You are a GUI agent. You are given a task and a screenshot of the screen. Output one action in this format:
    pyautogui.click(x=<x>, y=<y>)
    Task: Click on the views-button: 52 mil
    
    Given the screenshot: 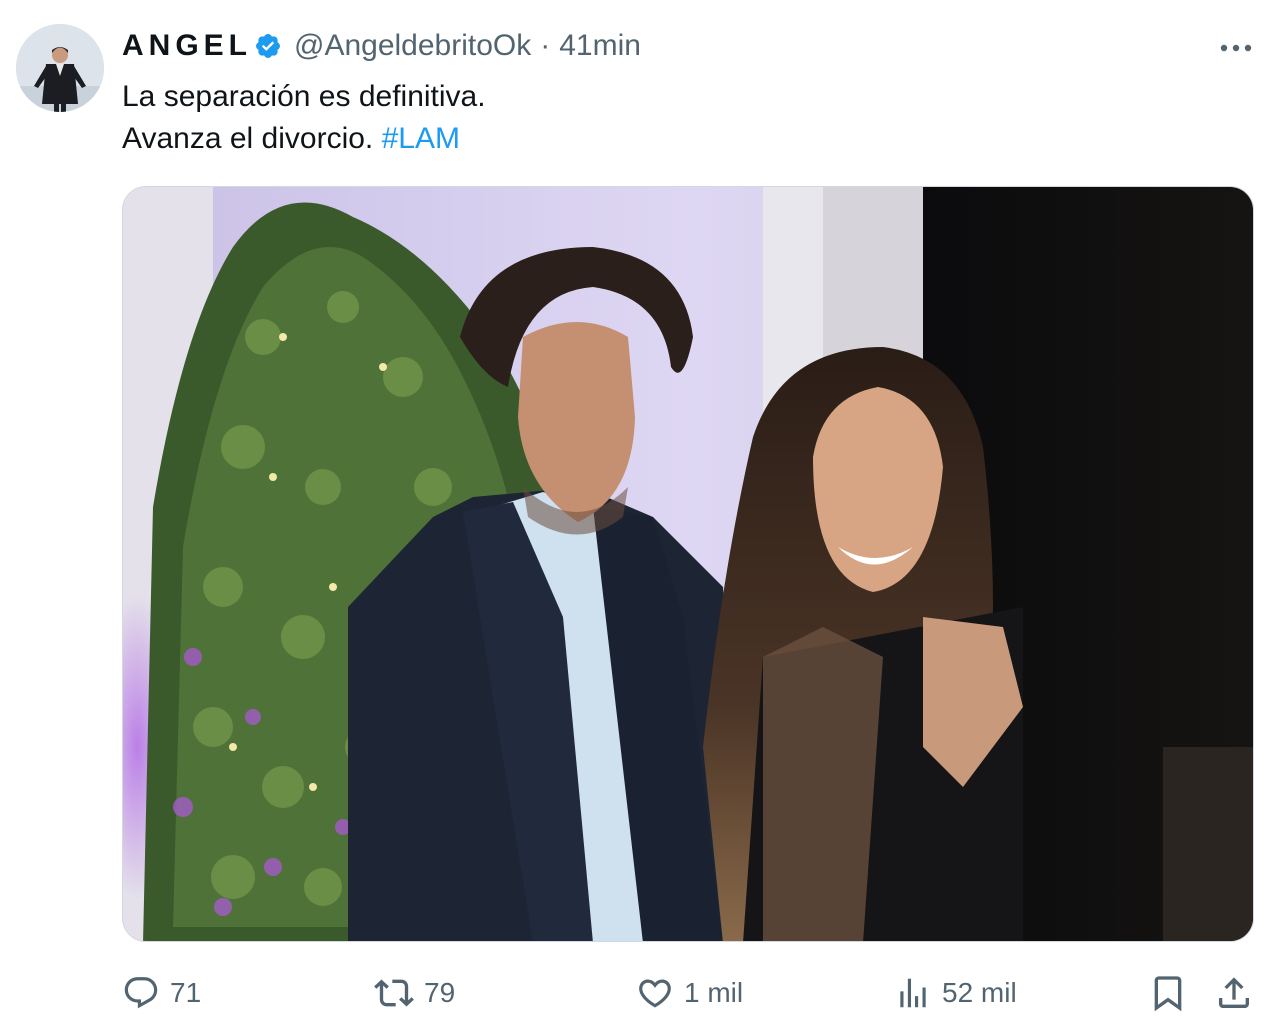 What is the action you would take?
    pyautogui.click(x=955, y=993)
    